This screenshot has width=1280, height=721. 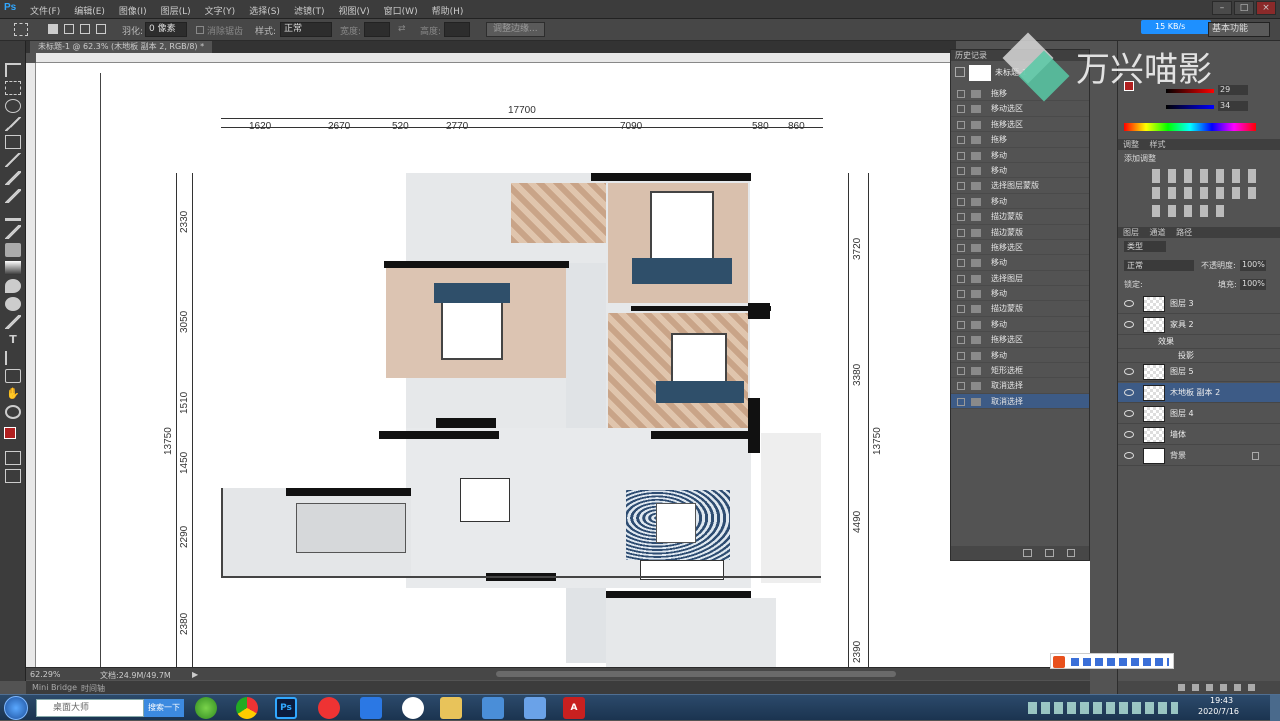 I want to click on menu-window: 窗口(W), so click(x=401, y=10).